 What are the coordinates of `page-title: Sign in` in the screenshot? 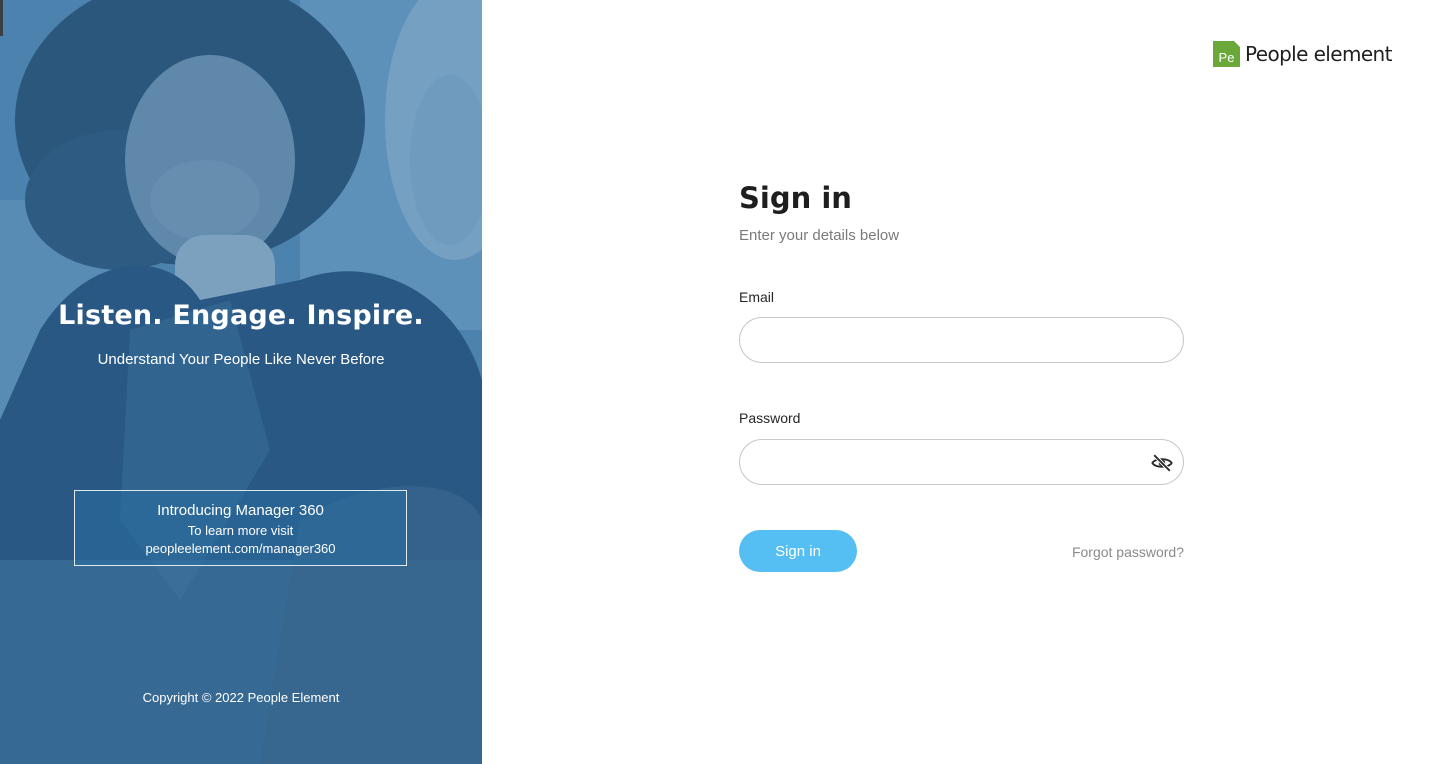 It's located at (795, 198).